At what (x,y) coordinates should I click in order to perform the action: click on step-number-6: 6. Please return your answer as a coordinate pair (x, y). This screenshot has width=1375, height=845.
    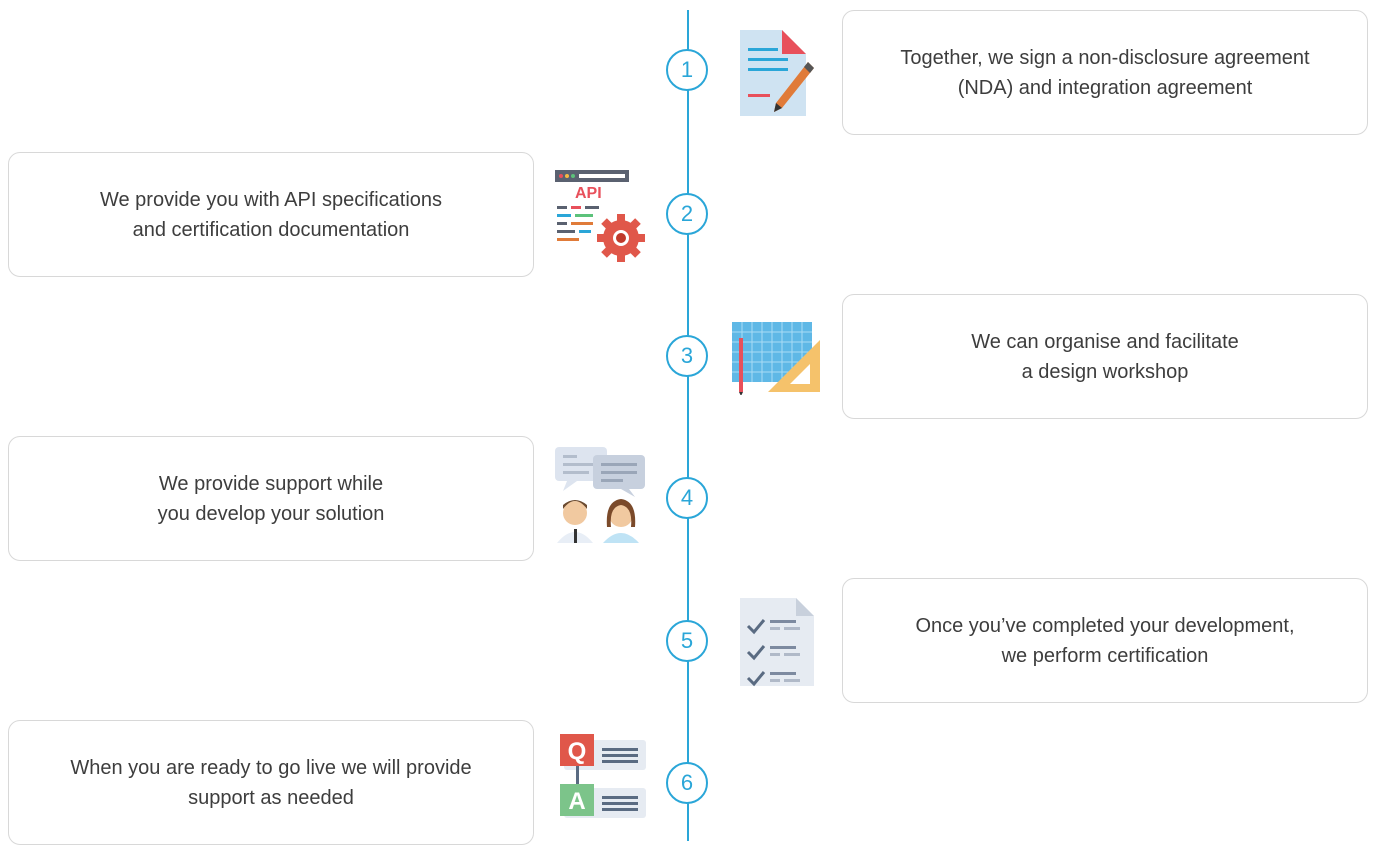
    Looking at the image, I should click on (687, 783).